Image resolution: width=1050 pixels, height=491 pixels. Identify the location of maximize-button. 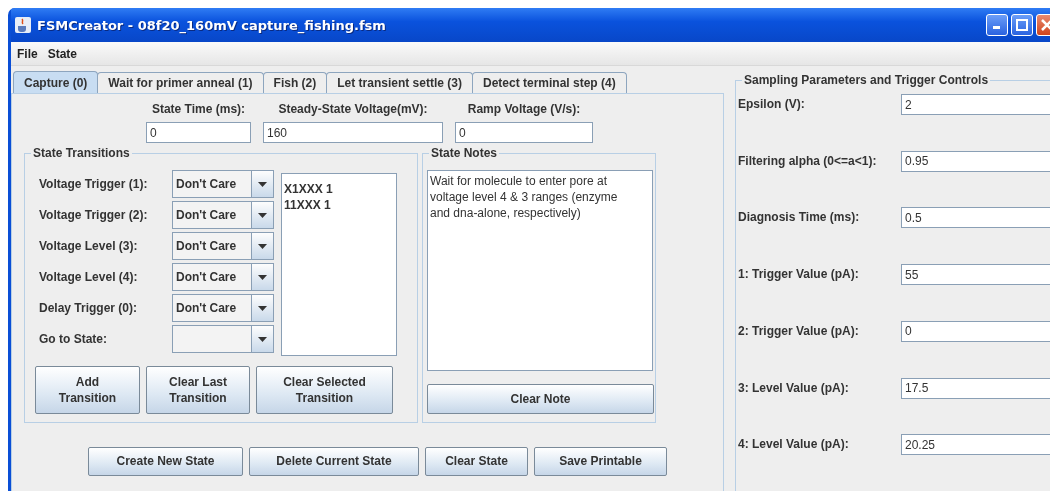
(1022, 25).